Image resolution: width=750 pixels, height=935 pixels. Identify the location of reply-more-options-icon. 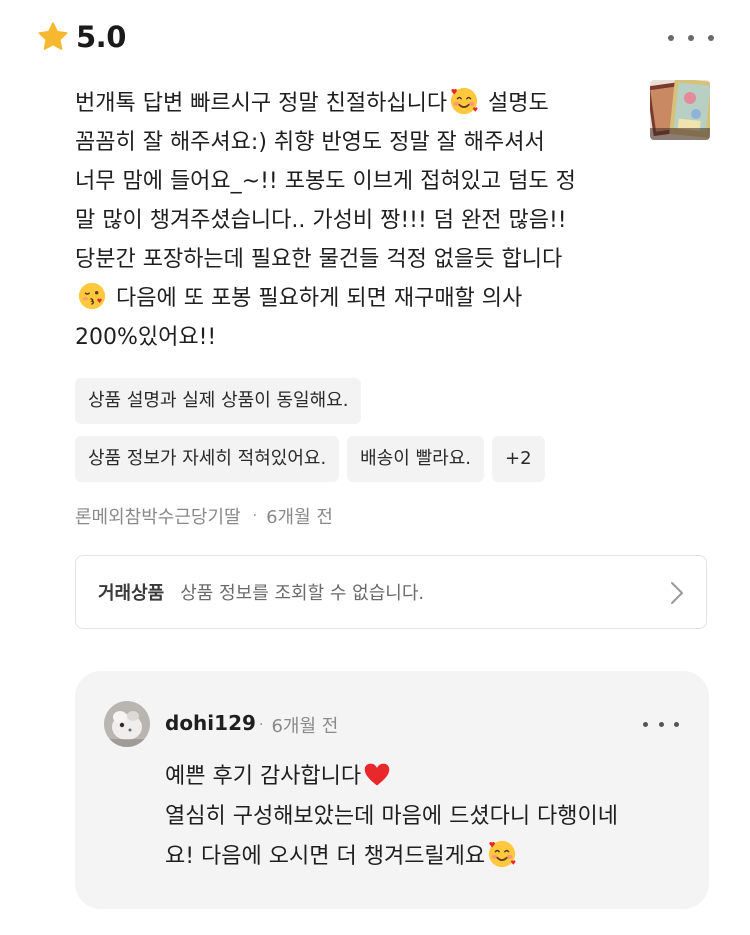
(661, 724).